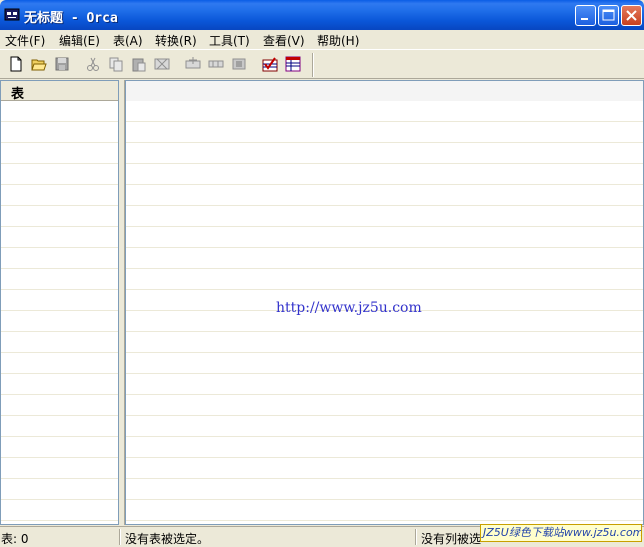 This screenshot has height=547, width=644. What do you see at coordinates (59, 312) in the screenshot?
I see `tables-list` at bounding box center [59, 312].